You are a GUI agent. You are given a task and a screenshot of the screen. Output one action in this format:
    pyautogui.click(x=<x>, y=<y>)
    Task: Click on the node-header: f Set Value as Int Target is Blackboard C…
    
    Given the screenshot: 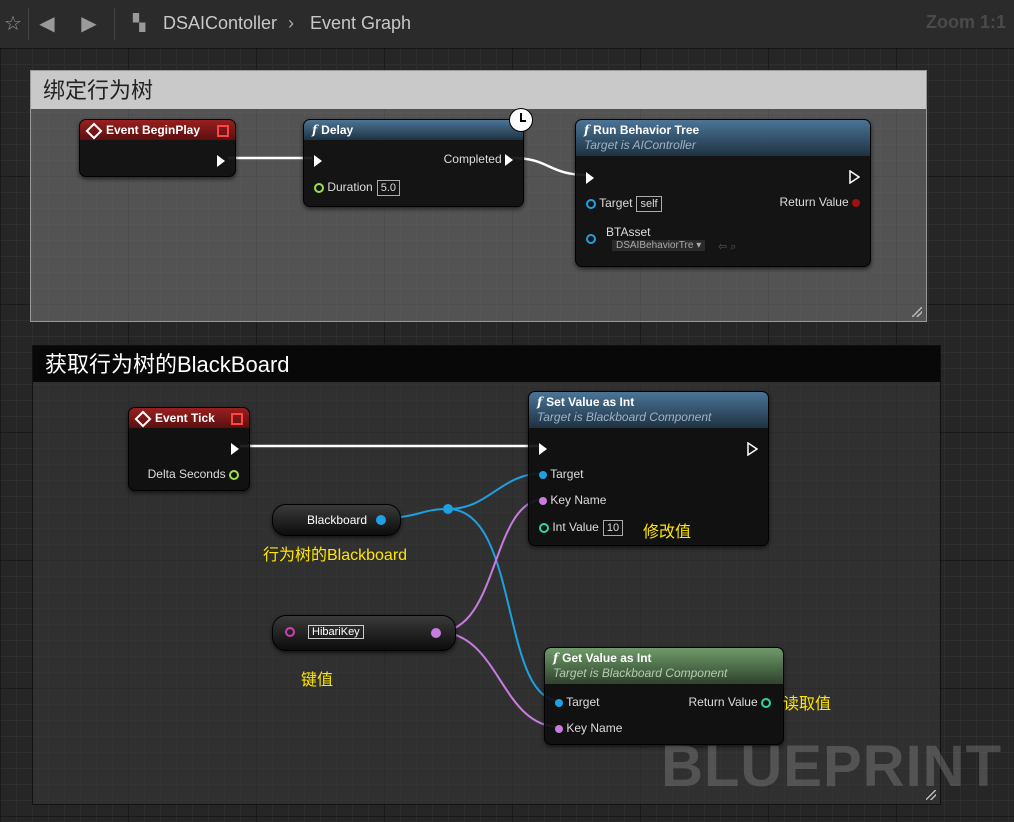 What is the action you would take?
    pyautogui.click(x=648, y=410)
    